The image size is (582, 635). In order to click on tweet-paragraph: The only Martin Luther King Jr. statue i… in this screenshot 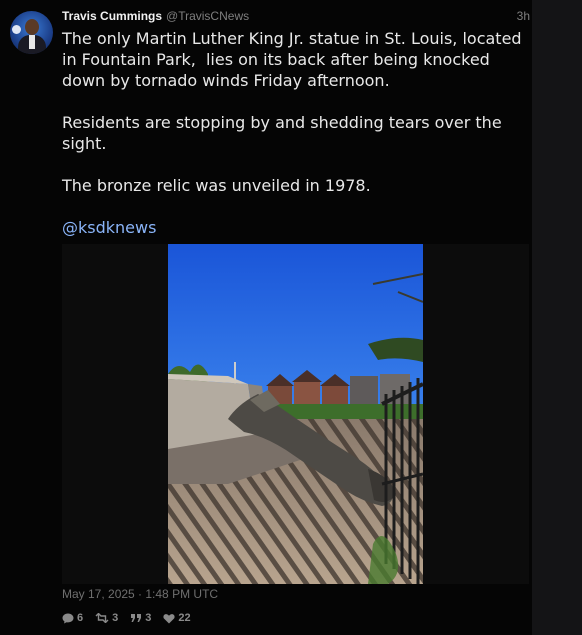, I will do `click(294, 59)`.